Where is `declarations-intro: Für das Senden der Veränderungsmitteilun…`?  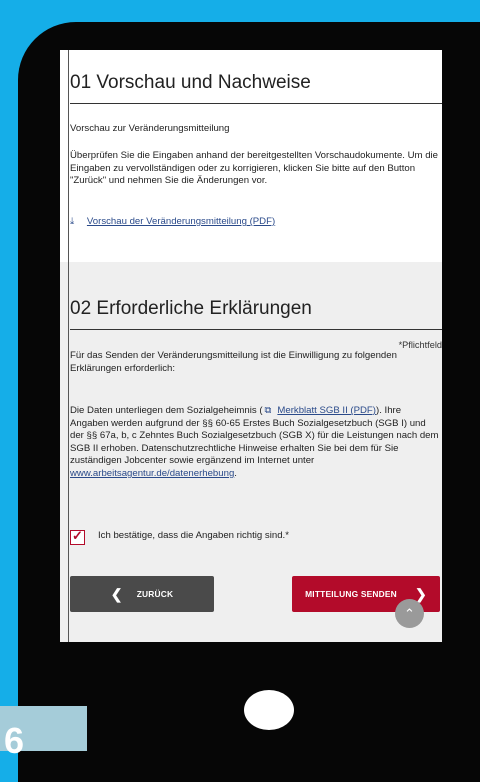
declarations-intro: Für das Senden der Veränderungsmitteilun… is located at coordinates (233, 362).